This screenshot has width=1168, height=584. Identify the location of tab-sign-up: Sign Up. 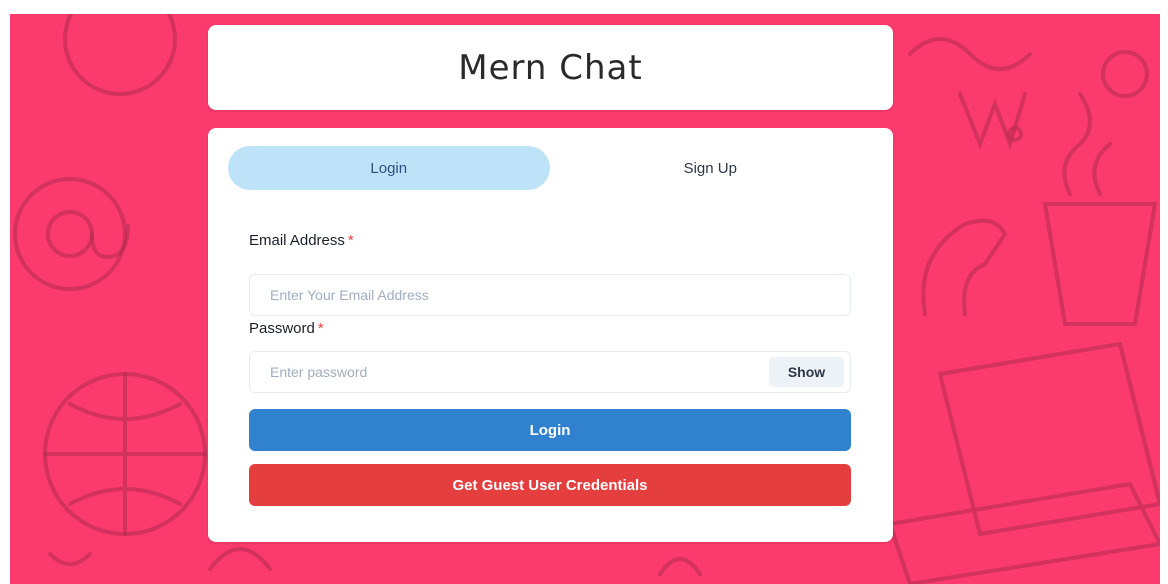
(711, 168).